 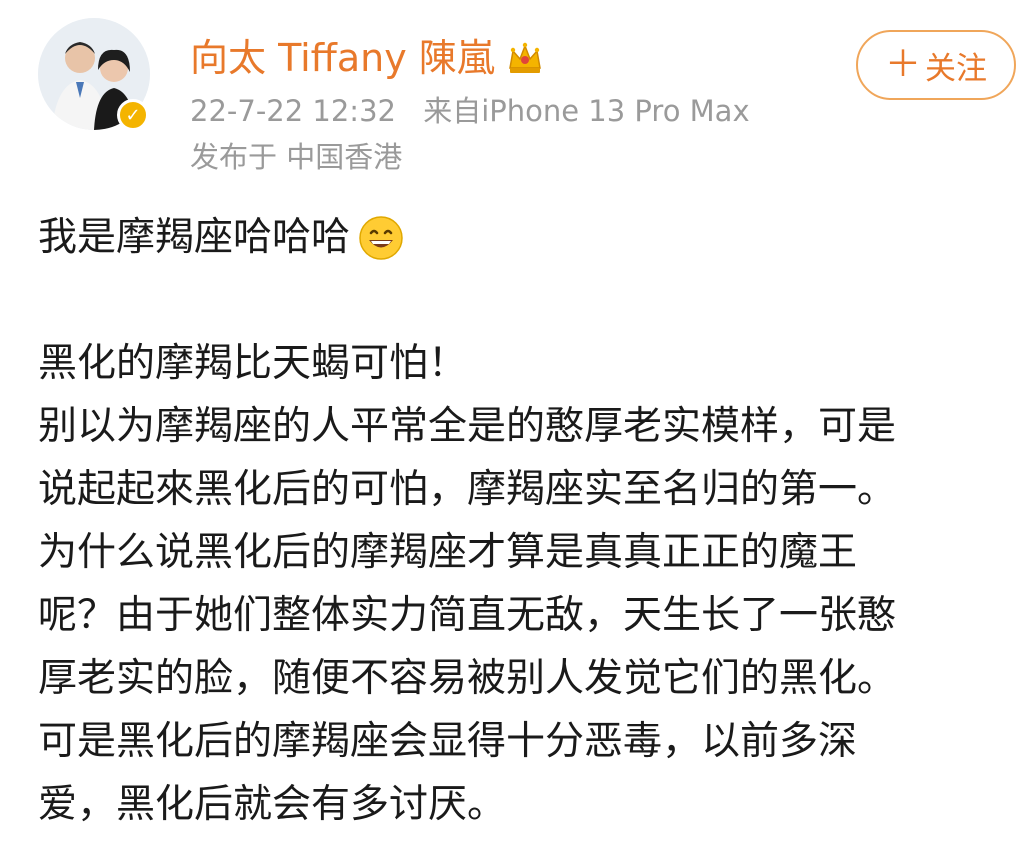 I want to click on post-time: 22-7-22 12:32, so click(x=293, y=111).